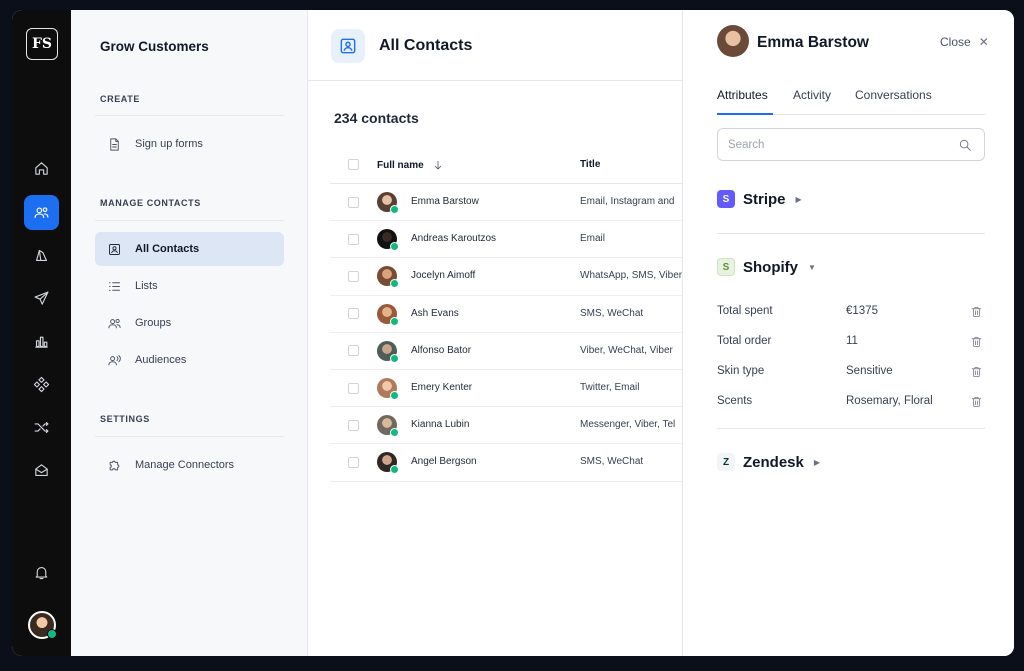  I want to click on nav-item-audiences: Audiences, so click(189, 360).